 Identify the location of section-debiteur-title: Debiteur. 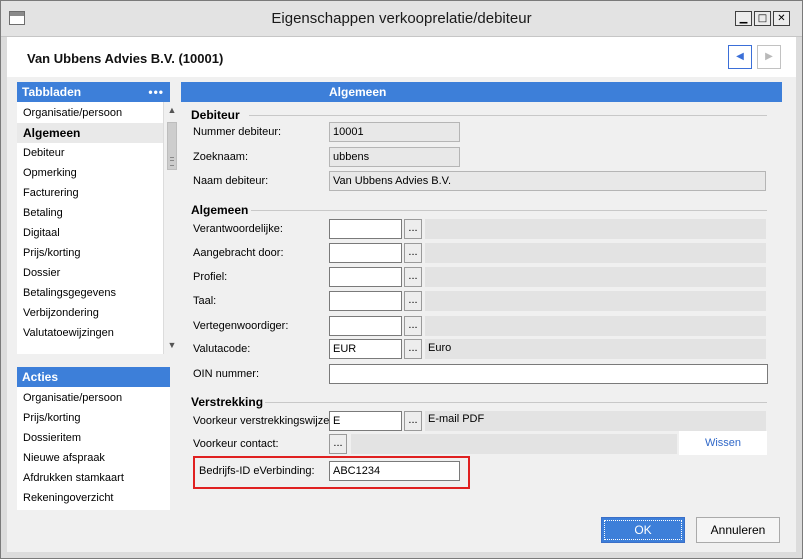
(215, 115).